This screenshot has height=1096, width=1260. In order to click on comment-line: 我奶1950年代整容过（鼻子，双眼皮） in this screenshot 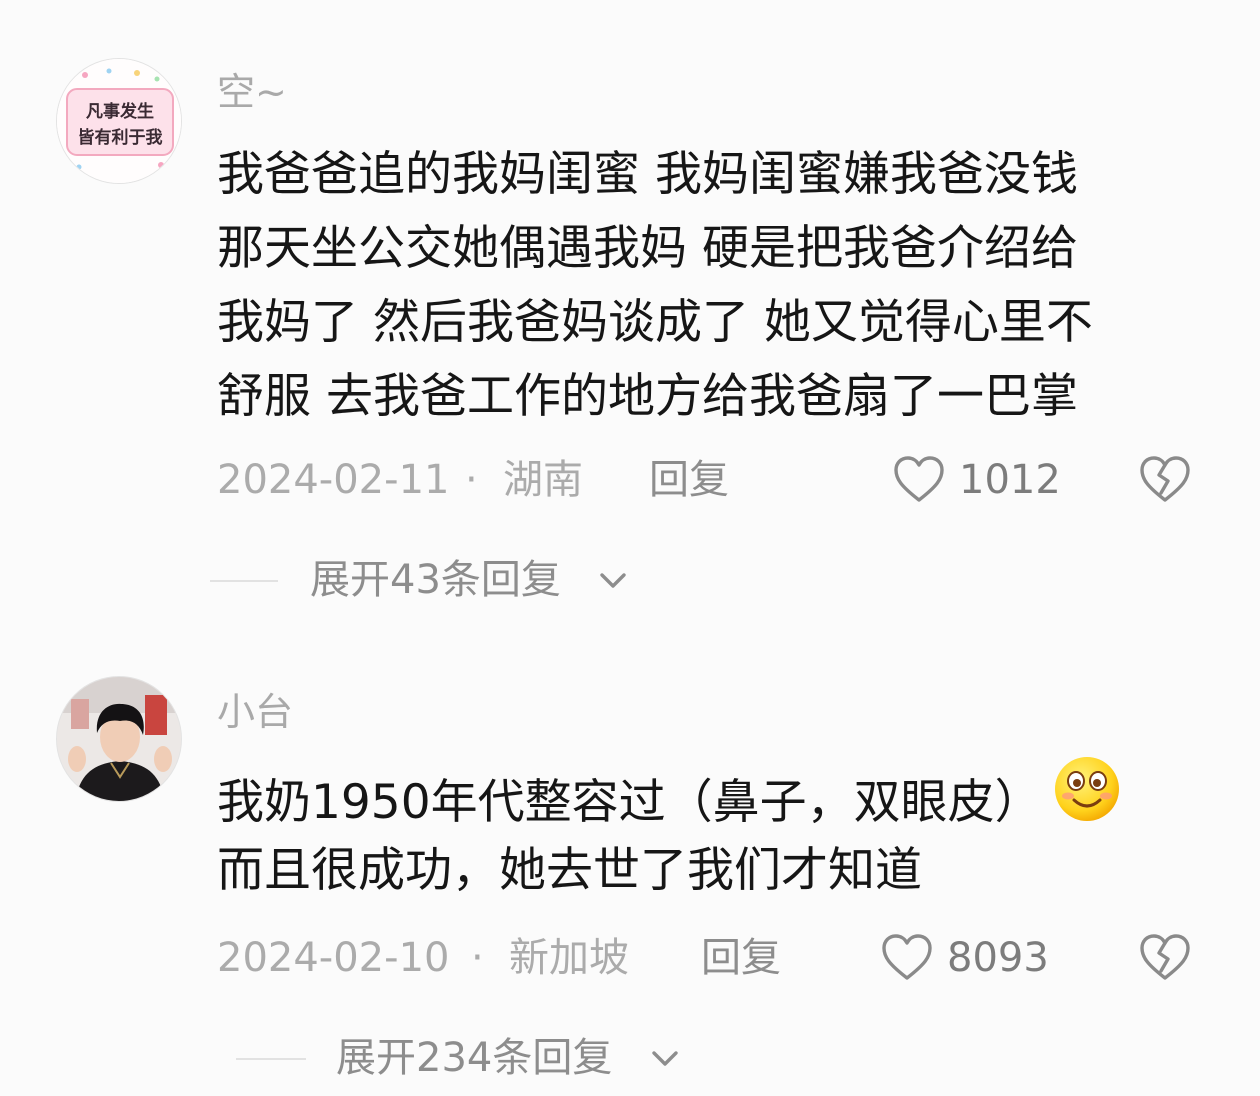, I will do `click(712, 792)`.